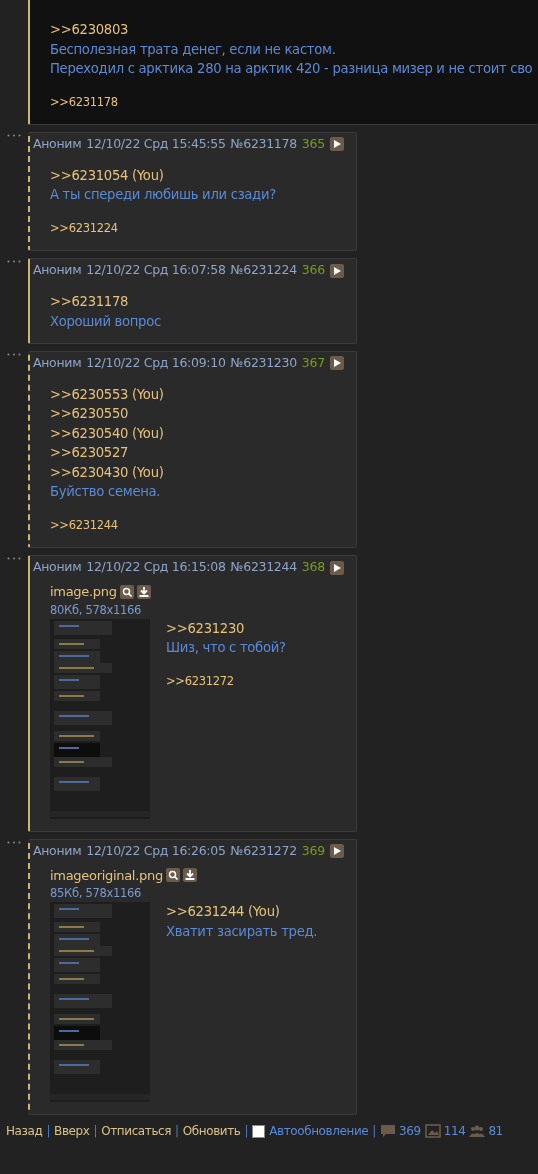 The width and height of the screenshot is (538, 1174). I want to click on post-number: №6231230, so click(263, 363).